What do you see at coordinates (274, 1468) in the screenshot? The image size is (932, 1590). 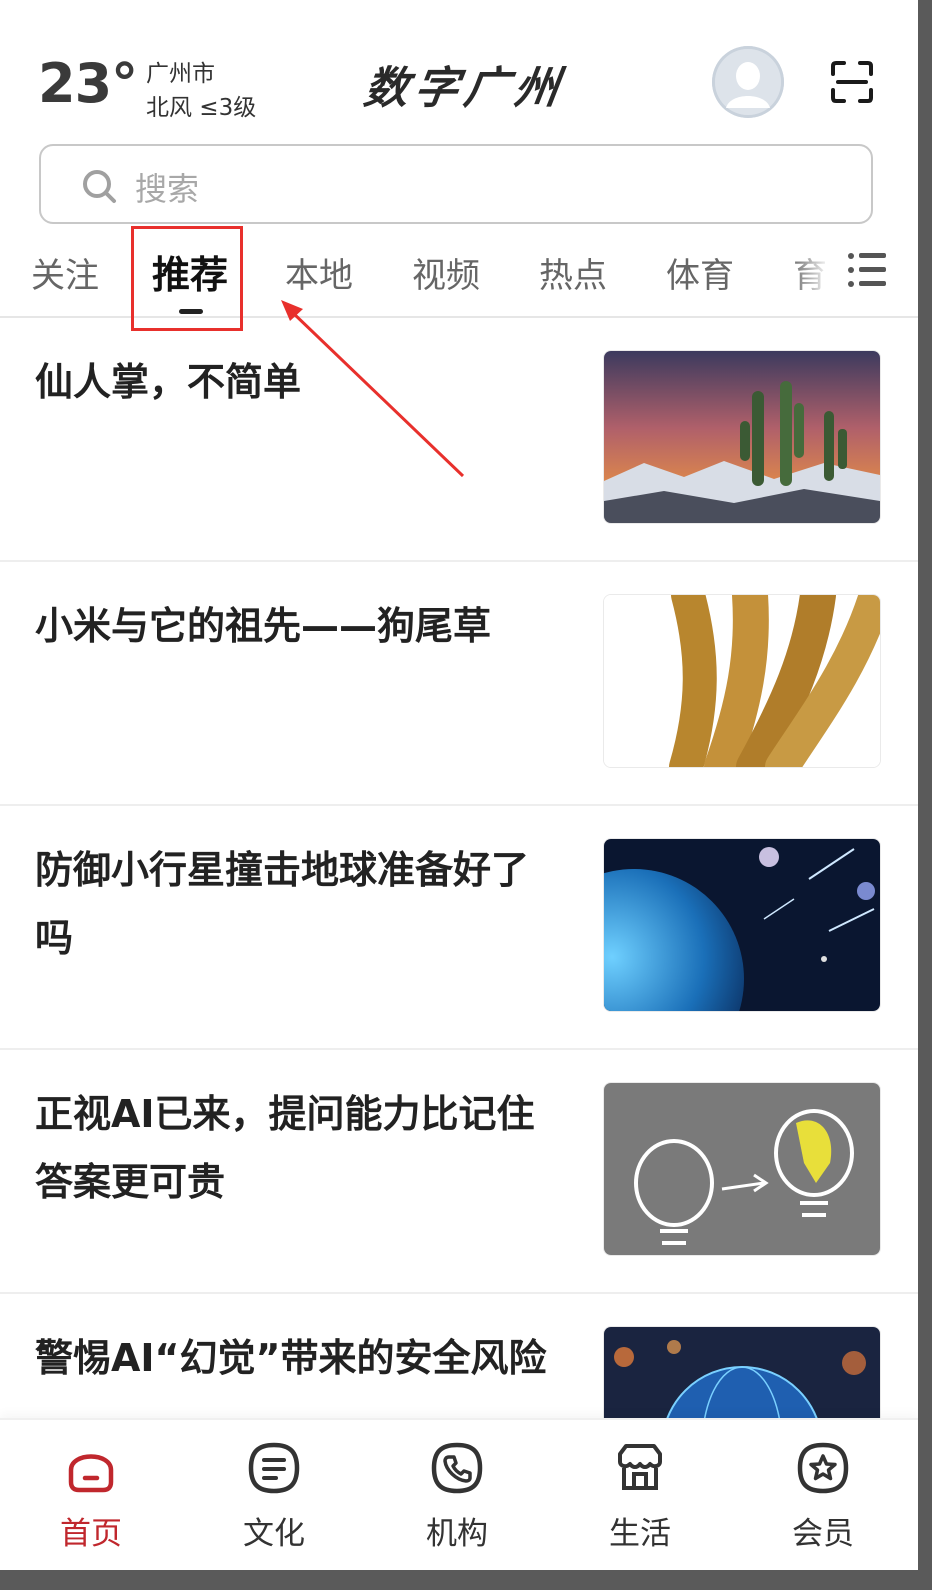 I see `culture-icon` at bounding box center [274, 1468].